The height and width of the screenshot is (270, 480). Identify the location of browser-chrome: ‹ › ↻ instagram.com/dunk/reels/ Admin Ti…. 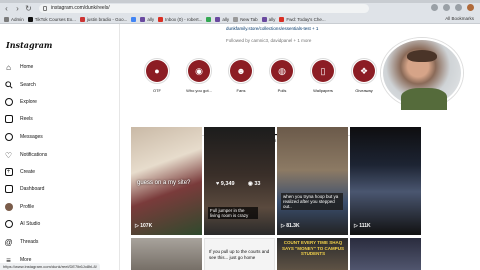
(240, 12).